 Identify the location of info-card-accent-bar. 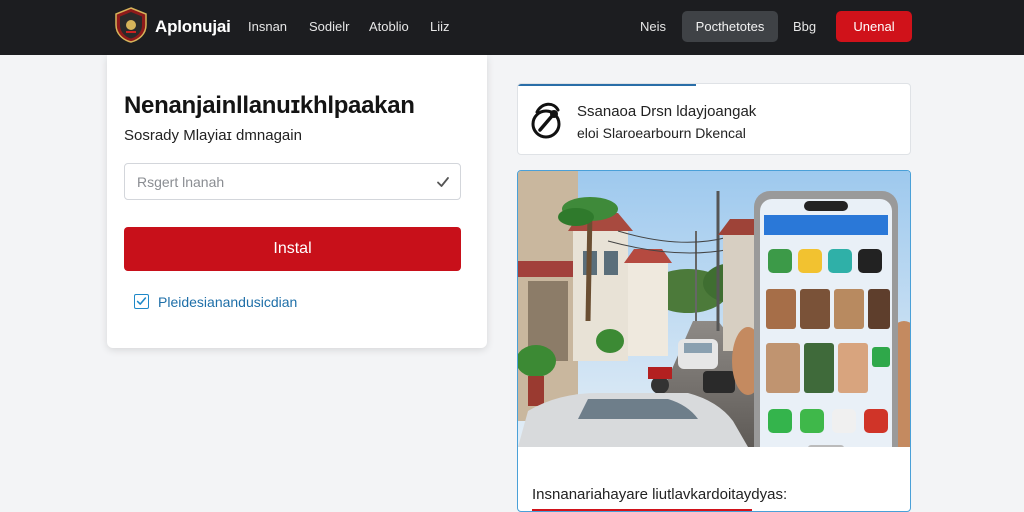
(607, 85).